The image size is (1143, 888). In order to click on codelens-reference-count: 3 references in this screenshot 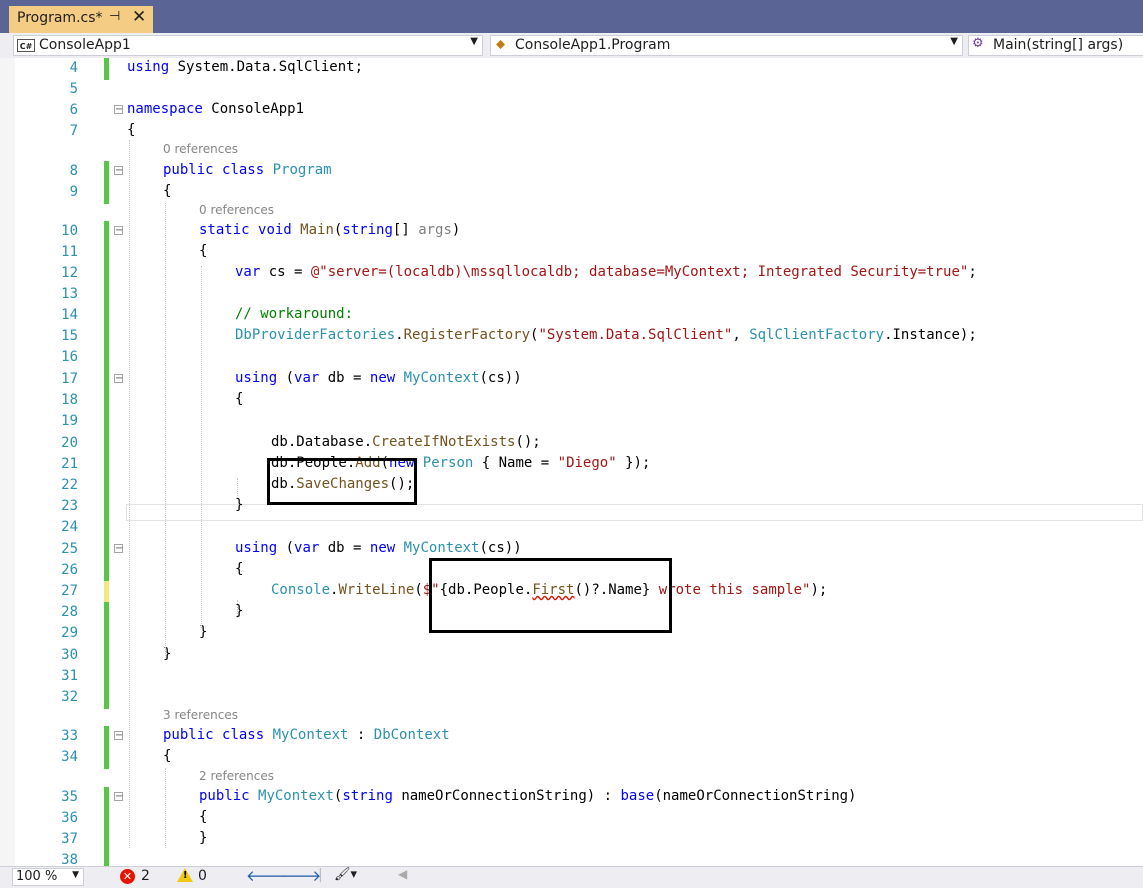, I will do `click(200, 715)`.